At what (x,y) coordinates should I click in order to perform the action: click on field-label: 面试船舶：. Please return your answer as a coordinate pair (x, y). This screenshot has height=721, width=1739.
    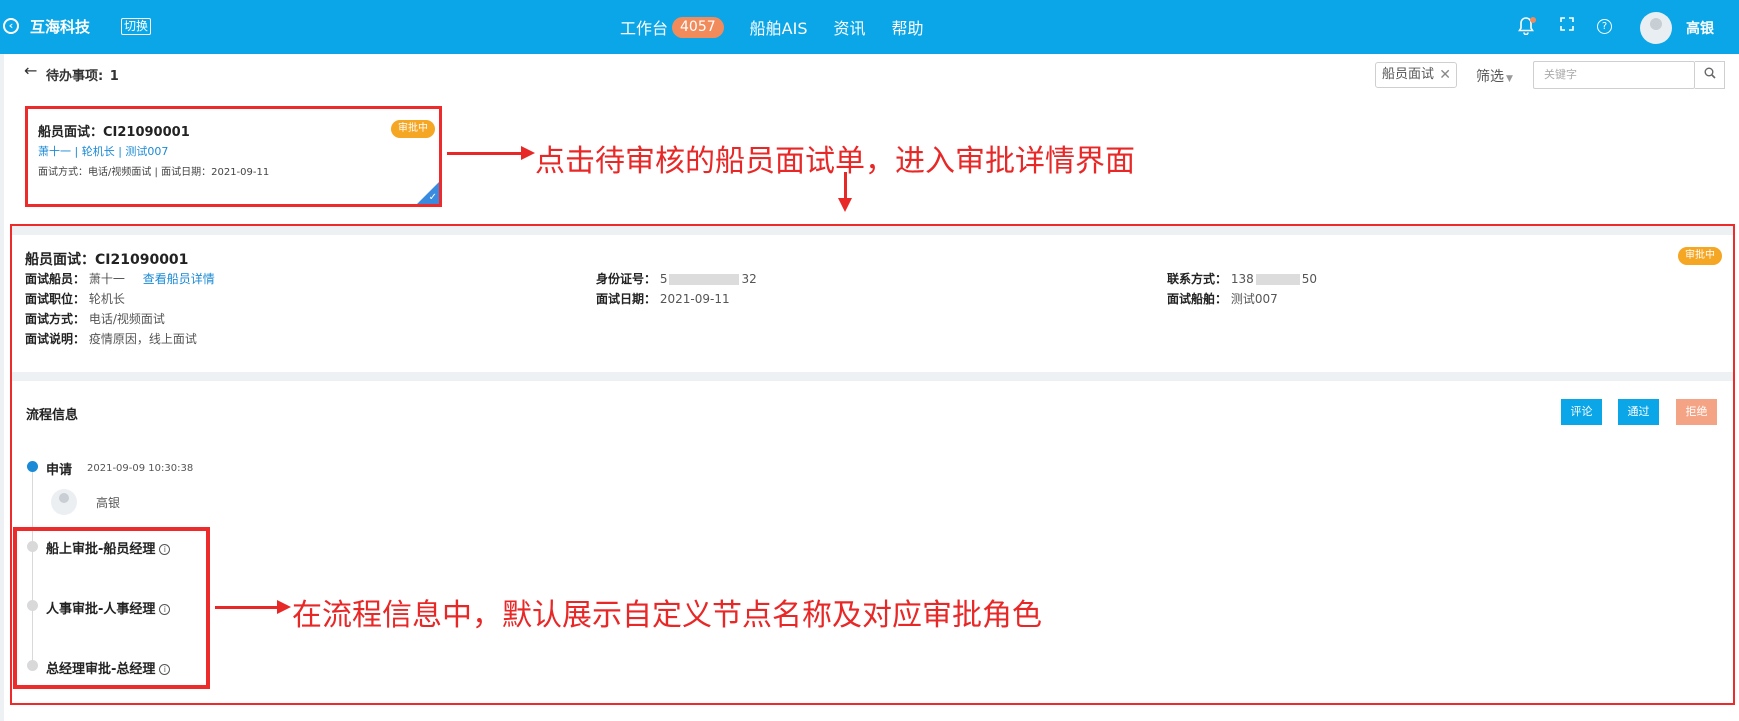
    Looking at the image, I should click on (1197, 299).